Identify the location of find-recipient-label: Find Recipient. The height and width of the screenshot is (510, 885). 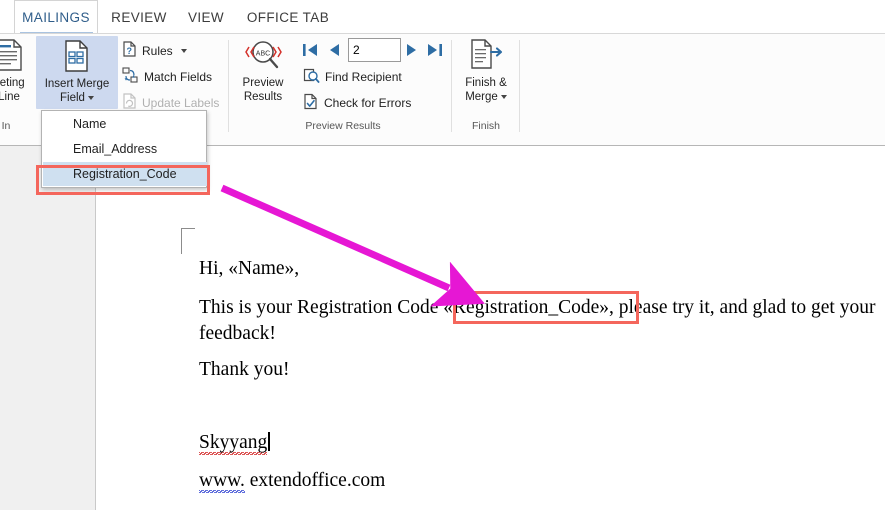
(363, 77).